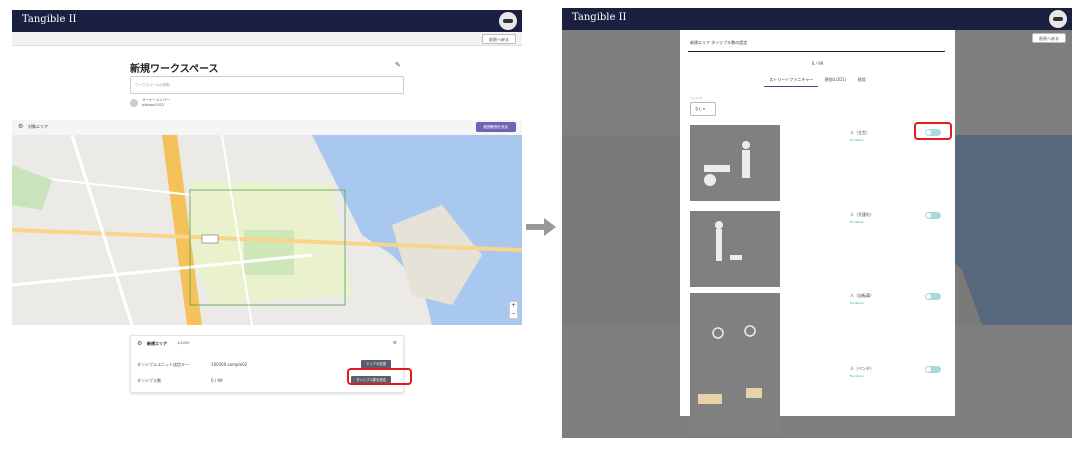  Describe the element at coordinates (703, 109) in the screenshot. I see `filter-select: なし ▾` at that location.